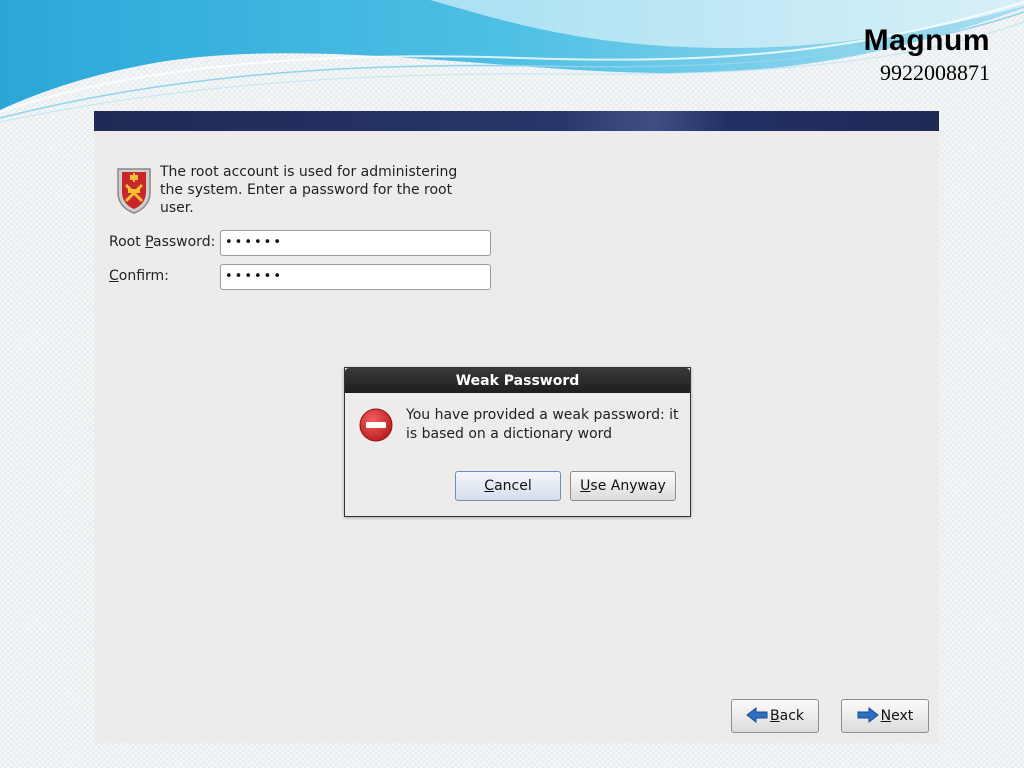 This screenshot has width=1024, height=768. Describe the element at coordinates (926, 40) in the screenshot. I see `brand-name: Magnum` at that location.